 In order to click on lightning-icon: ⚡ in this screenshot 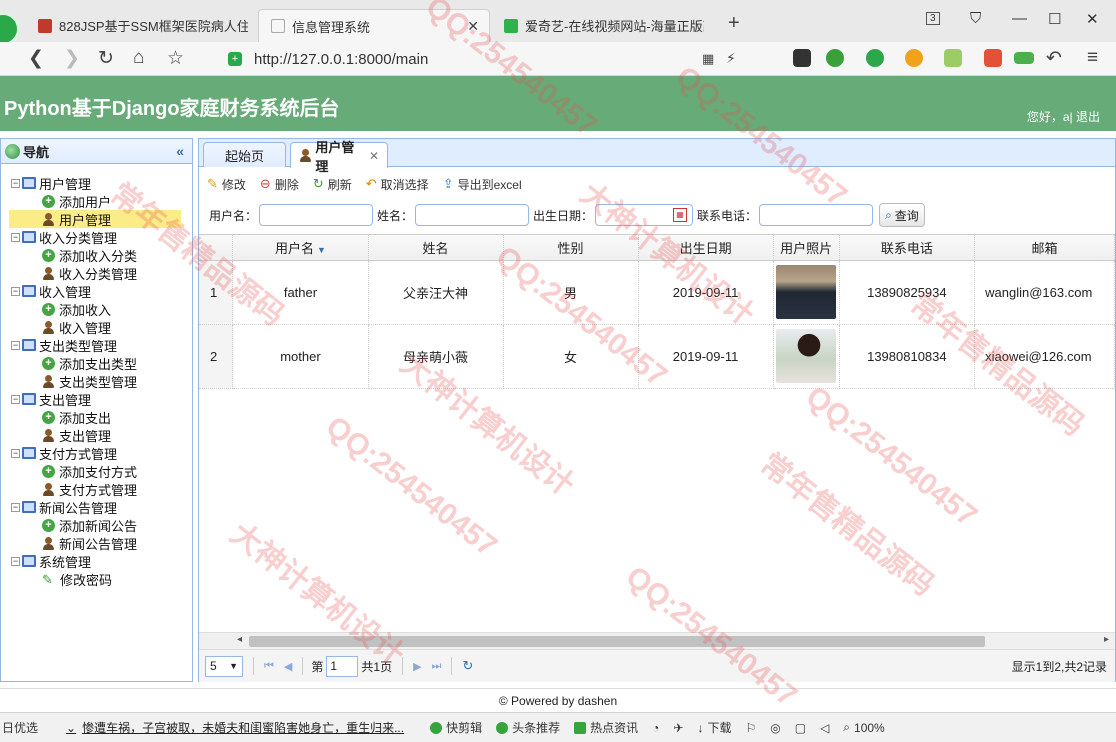, I will do `click(731, 58)`.